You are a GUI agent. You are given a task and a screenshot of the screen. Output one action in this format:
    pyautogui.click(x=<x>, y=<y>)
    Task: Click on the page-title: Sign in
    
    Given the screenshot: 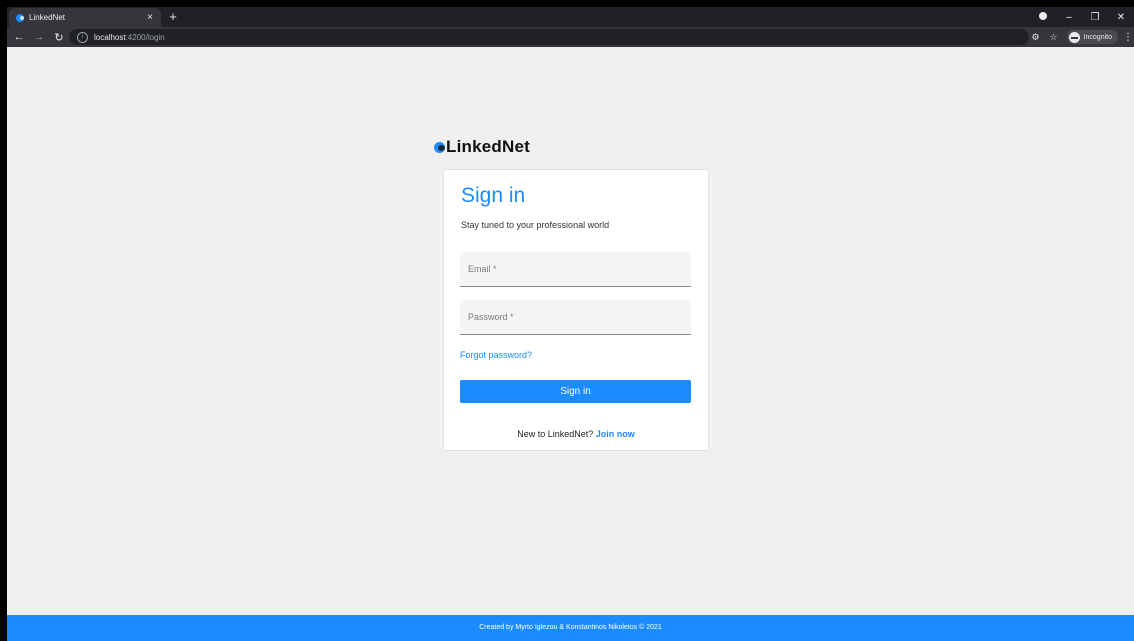 What is the action you would take?
    pyautogui.click(x=493, y=195)
    